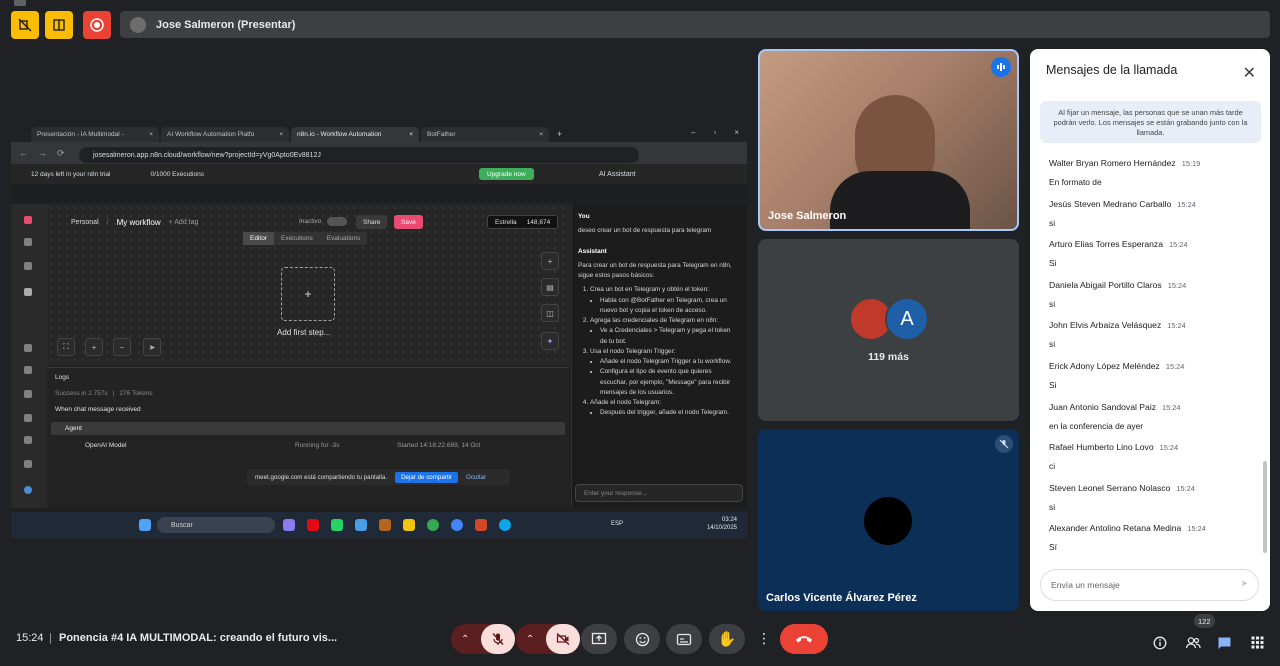 Image resolution: width=1280 pixels, height=666 pixels. What do you see at coordinates (385, 525) in the screenshot?
I see `illustrator-icon` at bounding box center [385, 525].